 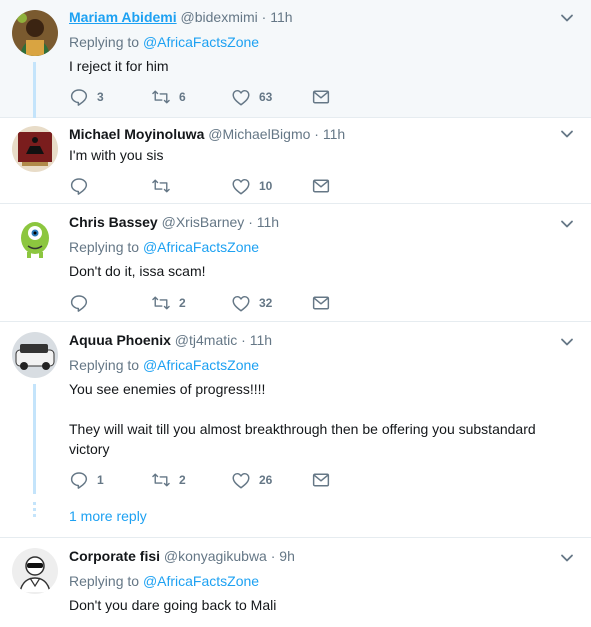 What do you see at coordinates (251, 480) in the screenshot?
I see `like-button: 26` at bounding box center [251, 480].